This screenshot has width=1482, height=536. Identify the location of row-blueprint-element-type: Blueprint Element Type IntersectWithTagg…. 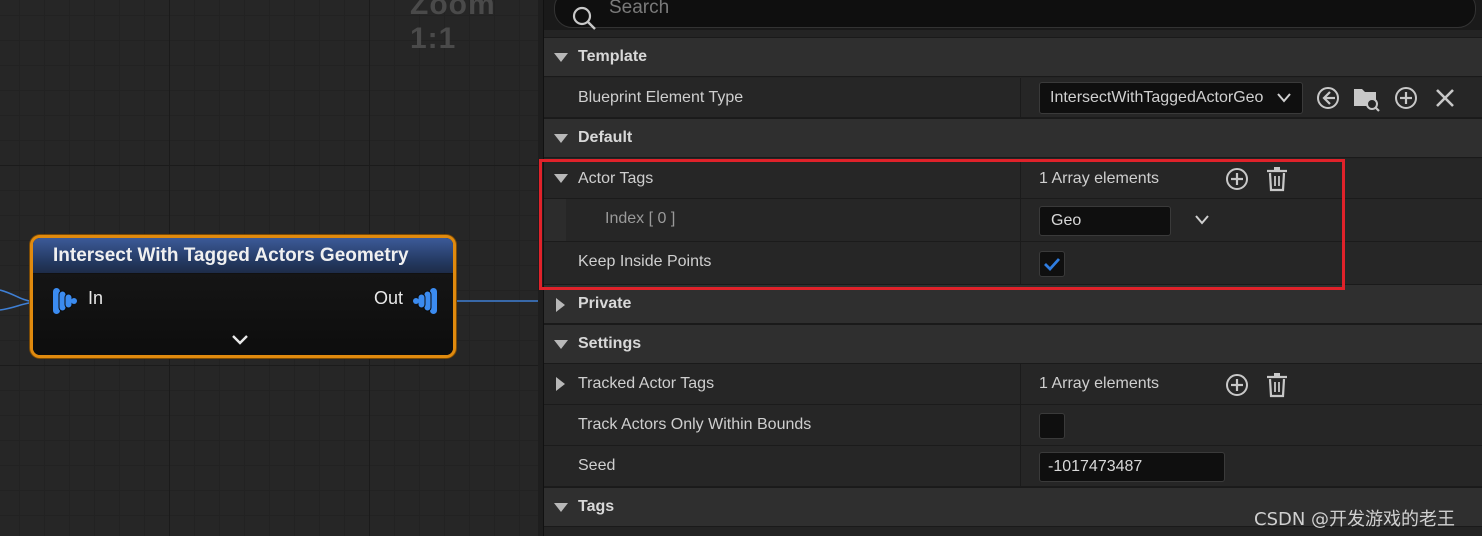
(1013, 98).